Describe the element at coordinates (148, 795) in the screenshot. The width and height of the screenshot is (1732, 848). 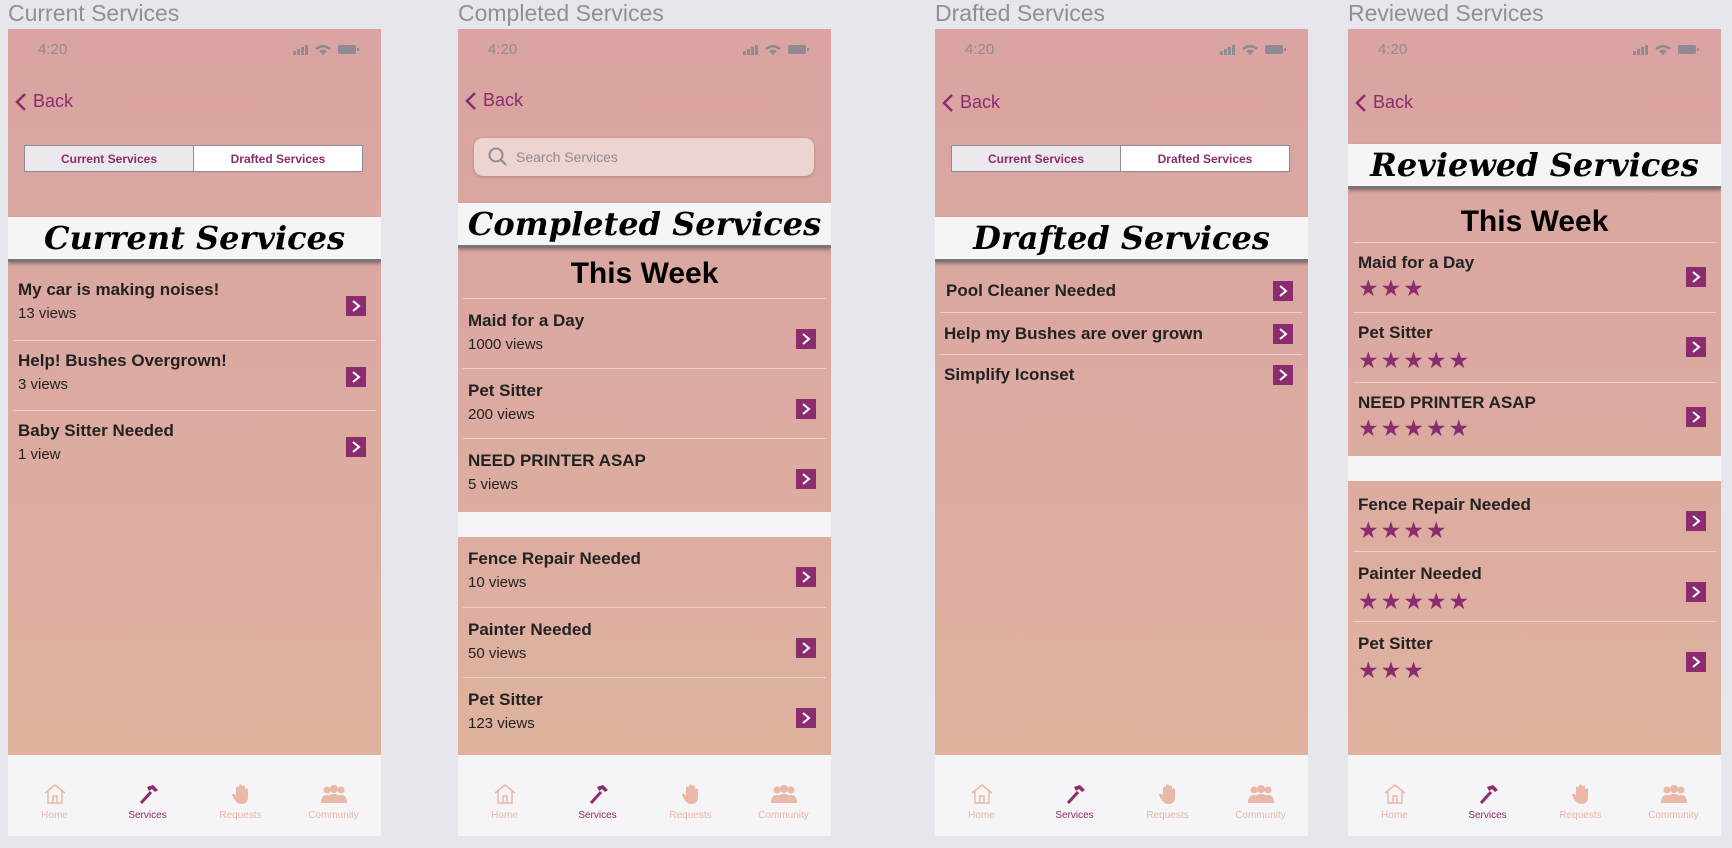
I see `hammer-icon` at that location.